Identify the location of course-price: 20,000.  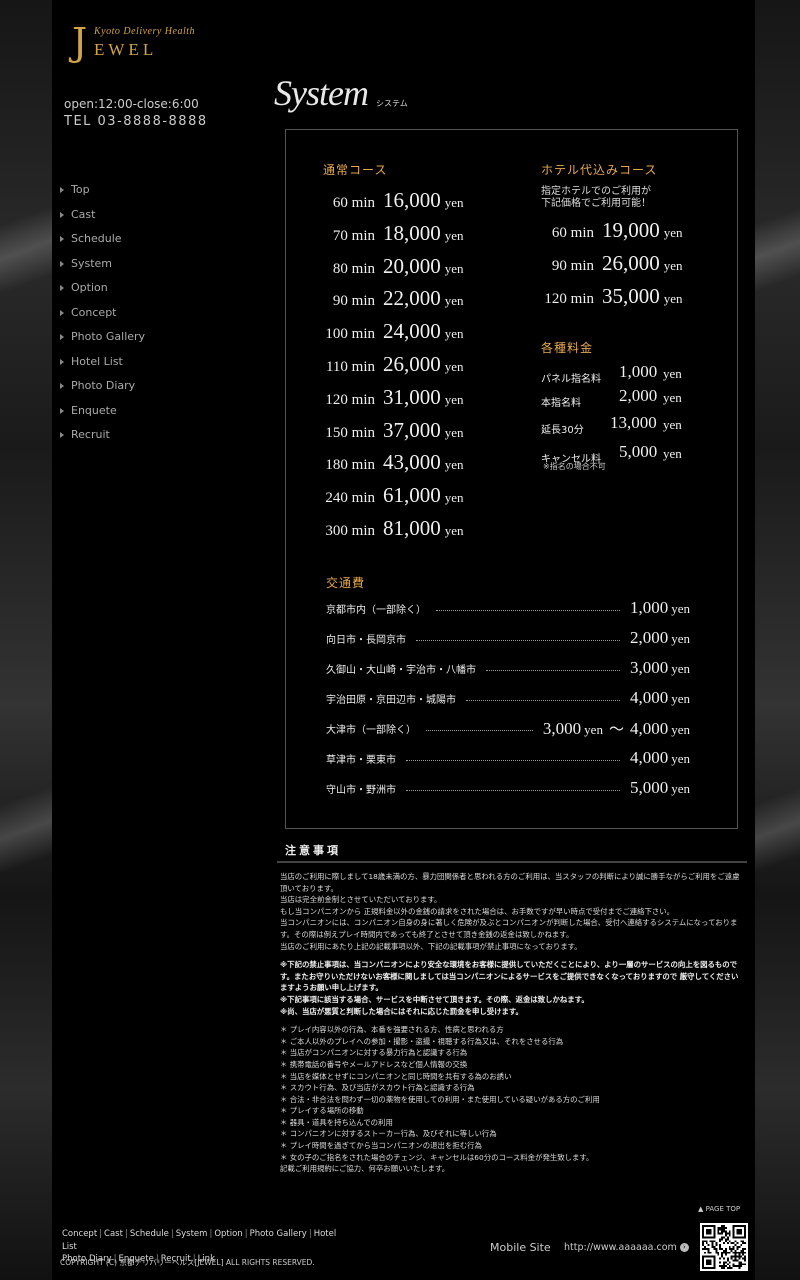
(412, 265).